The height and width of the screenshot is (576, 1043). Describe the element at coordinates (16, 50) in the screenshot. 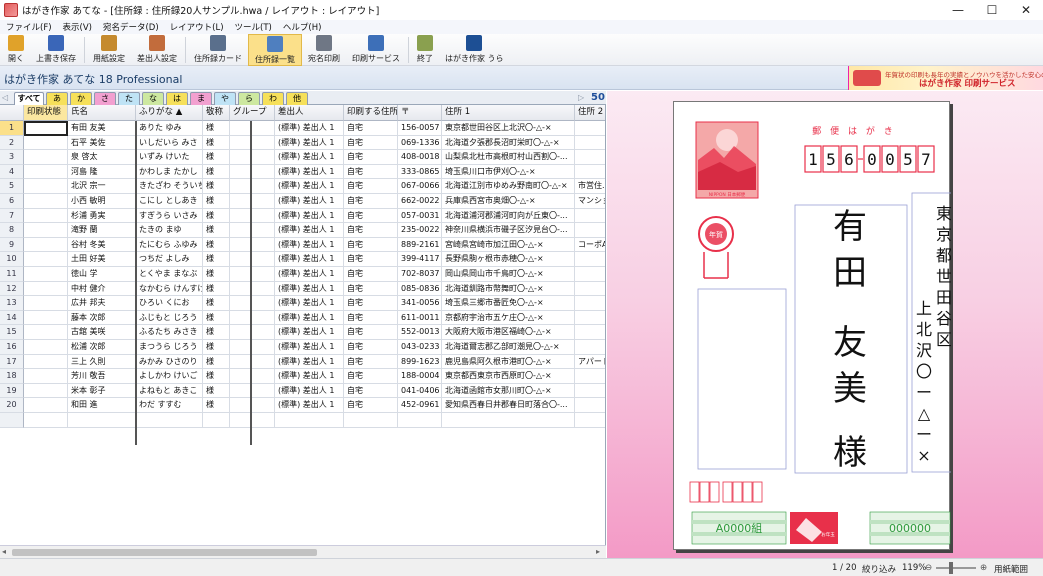

I see `toolbar-button-folder: 開く` at that location.